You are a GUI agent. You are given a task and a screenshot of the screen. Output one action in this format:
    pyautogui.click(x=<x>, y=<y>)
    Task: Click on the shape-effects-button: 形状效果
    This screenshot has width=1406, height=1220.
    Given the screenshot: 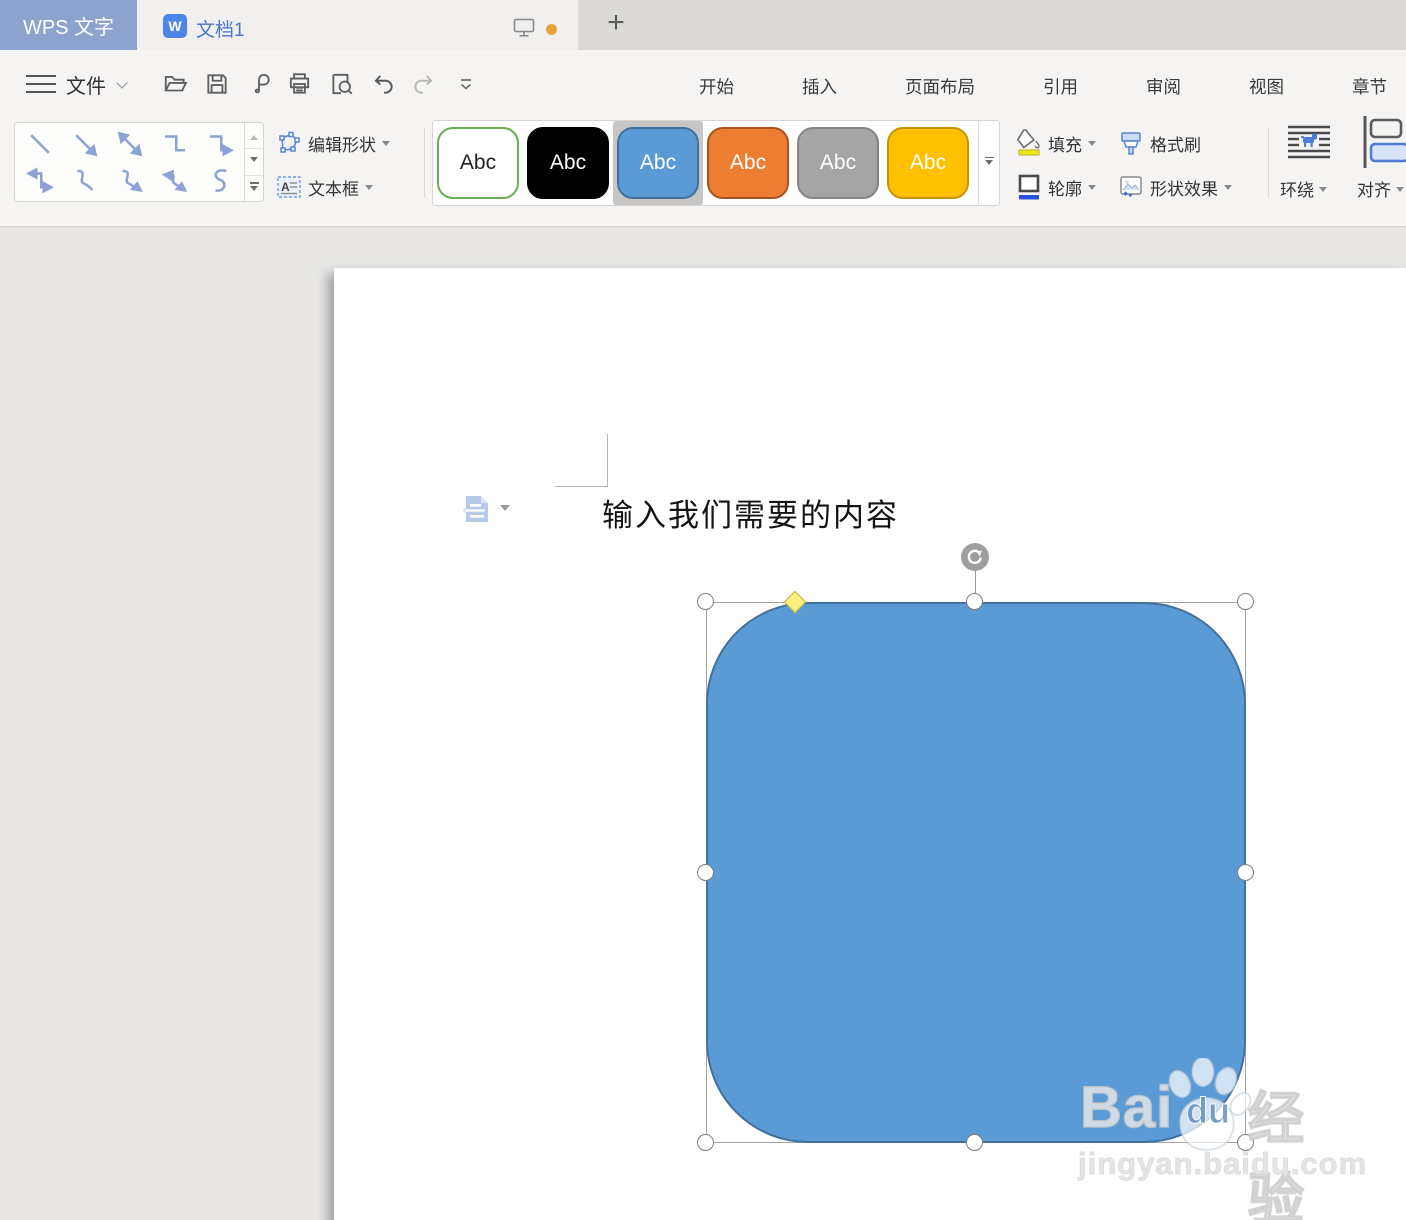 What is the action you would take?
    pyautogui.click(x=1175, y=187)
    